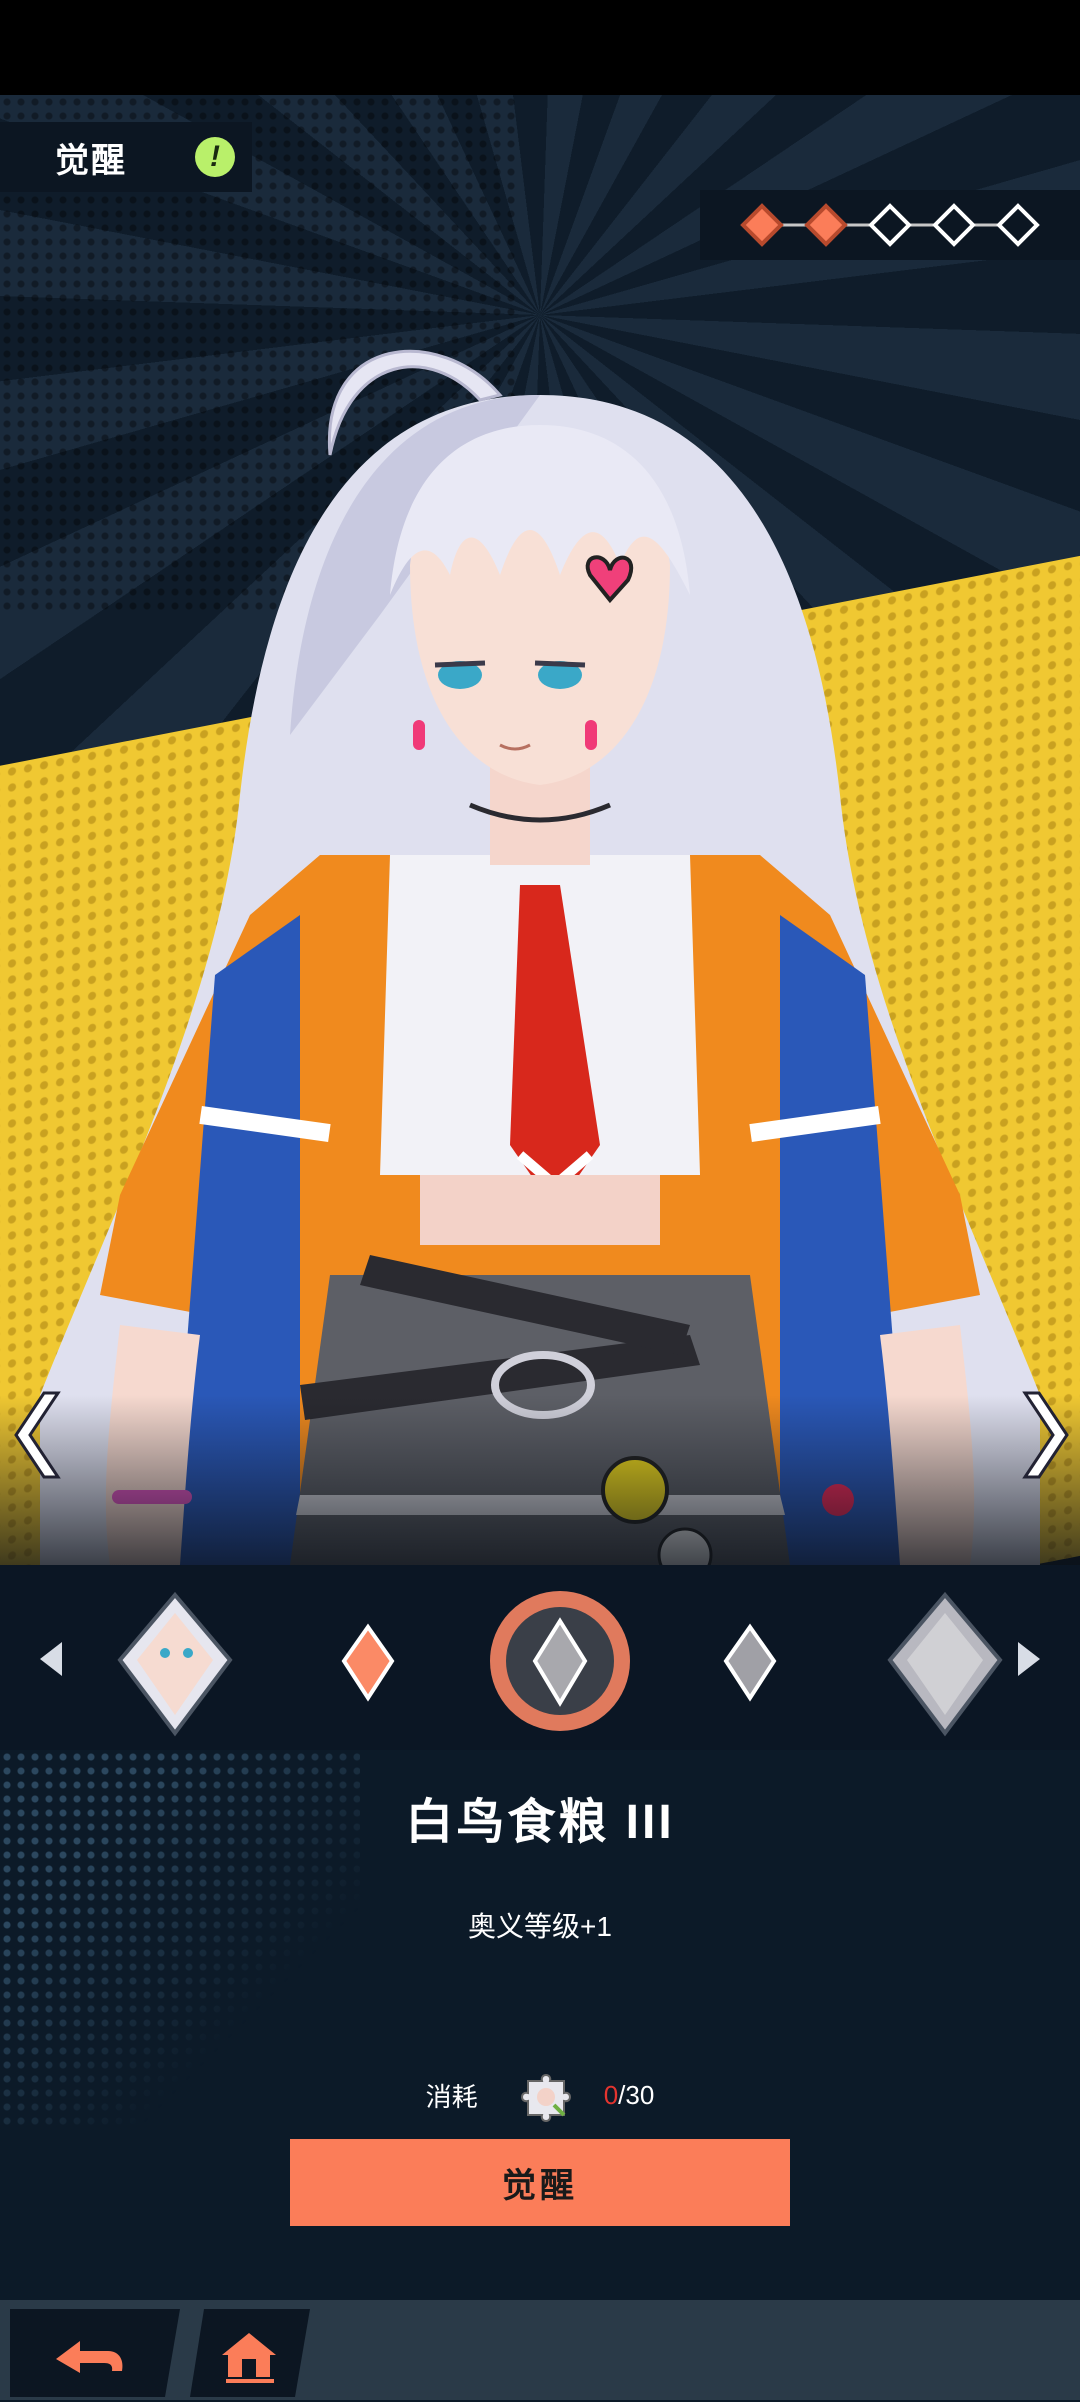 The image size is (1080, 2402). I want to click on bottom-nav-bar, so click(540, 2350).